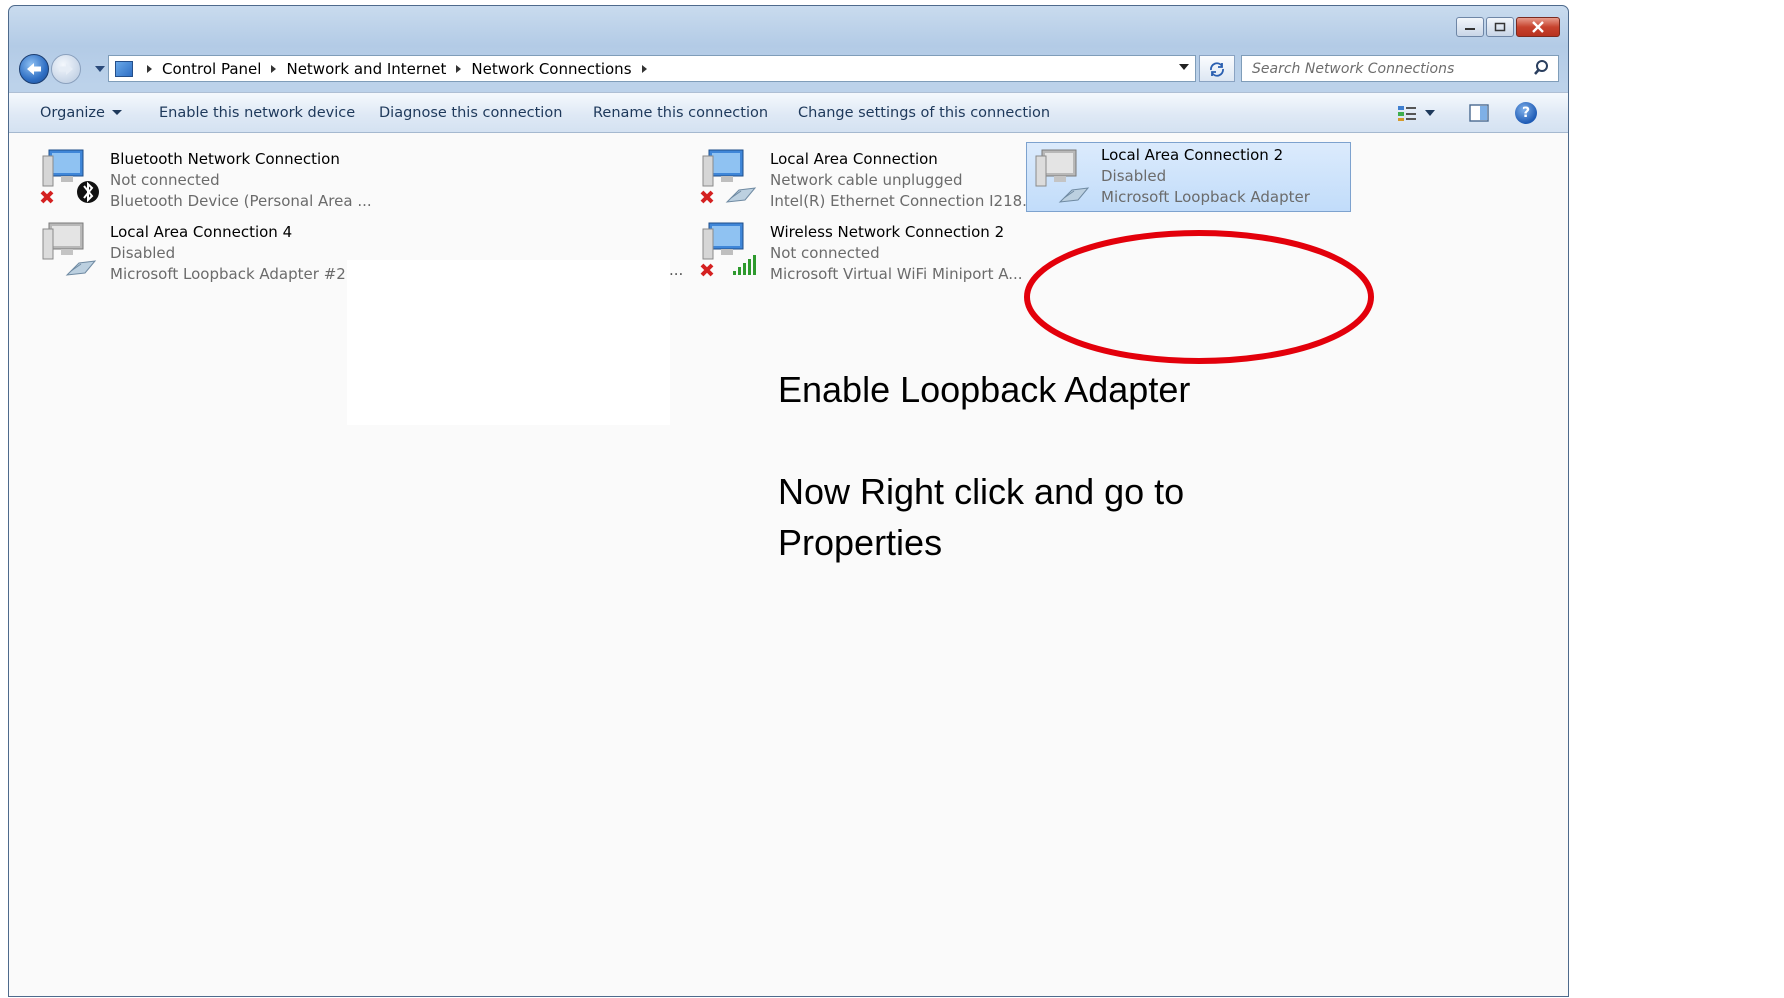  What do you see at coordinates (100, 69) in the screenshot?
I see `recent-pages-dropdown` at bounding box center [100, 69].